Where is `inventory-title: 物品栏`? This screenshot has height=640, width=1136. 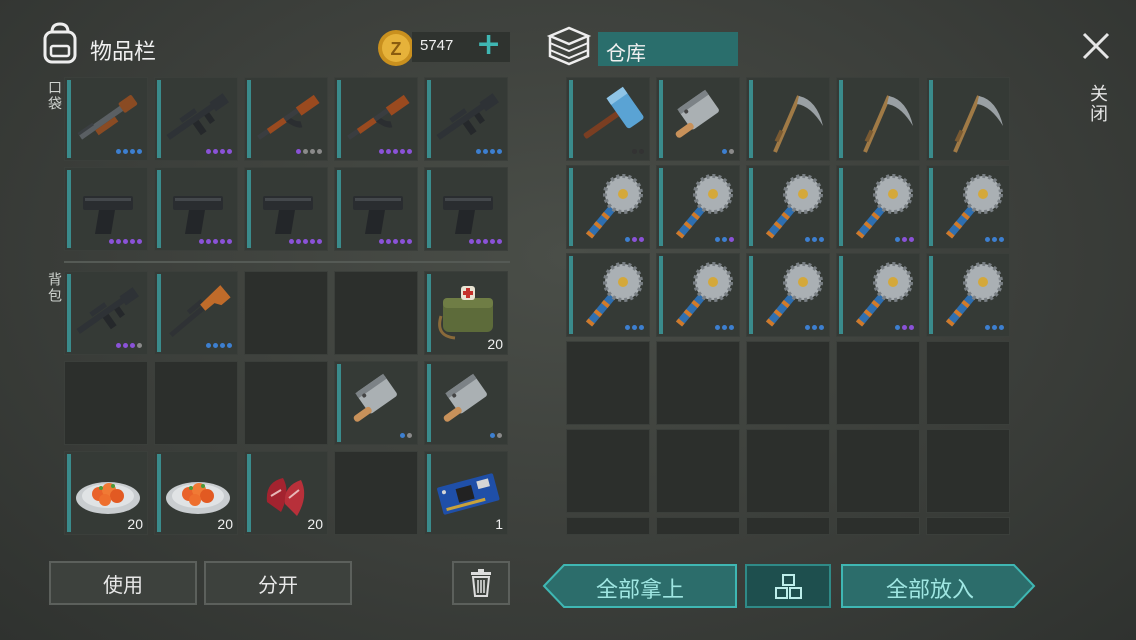
inventory-title: 物品栏 is located at coordinates (123, 52).